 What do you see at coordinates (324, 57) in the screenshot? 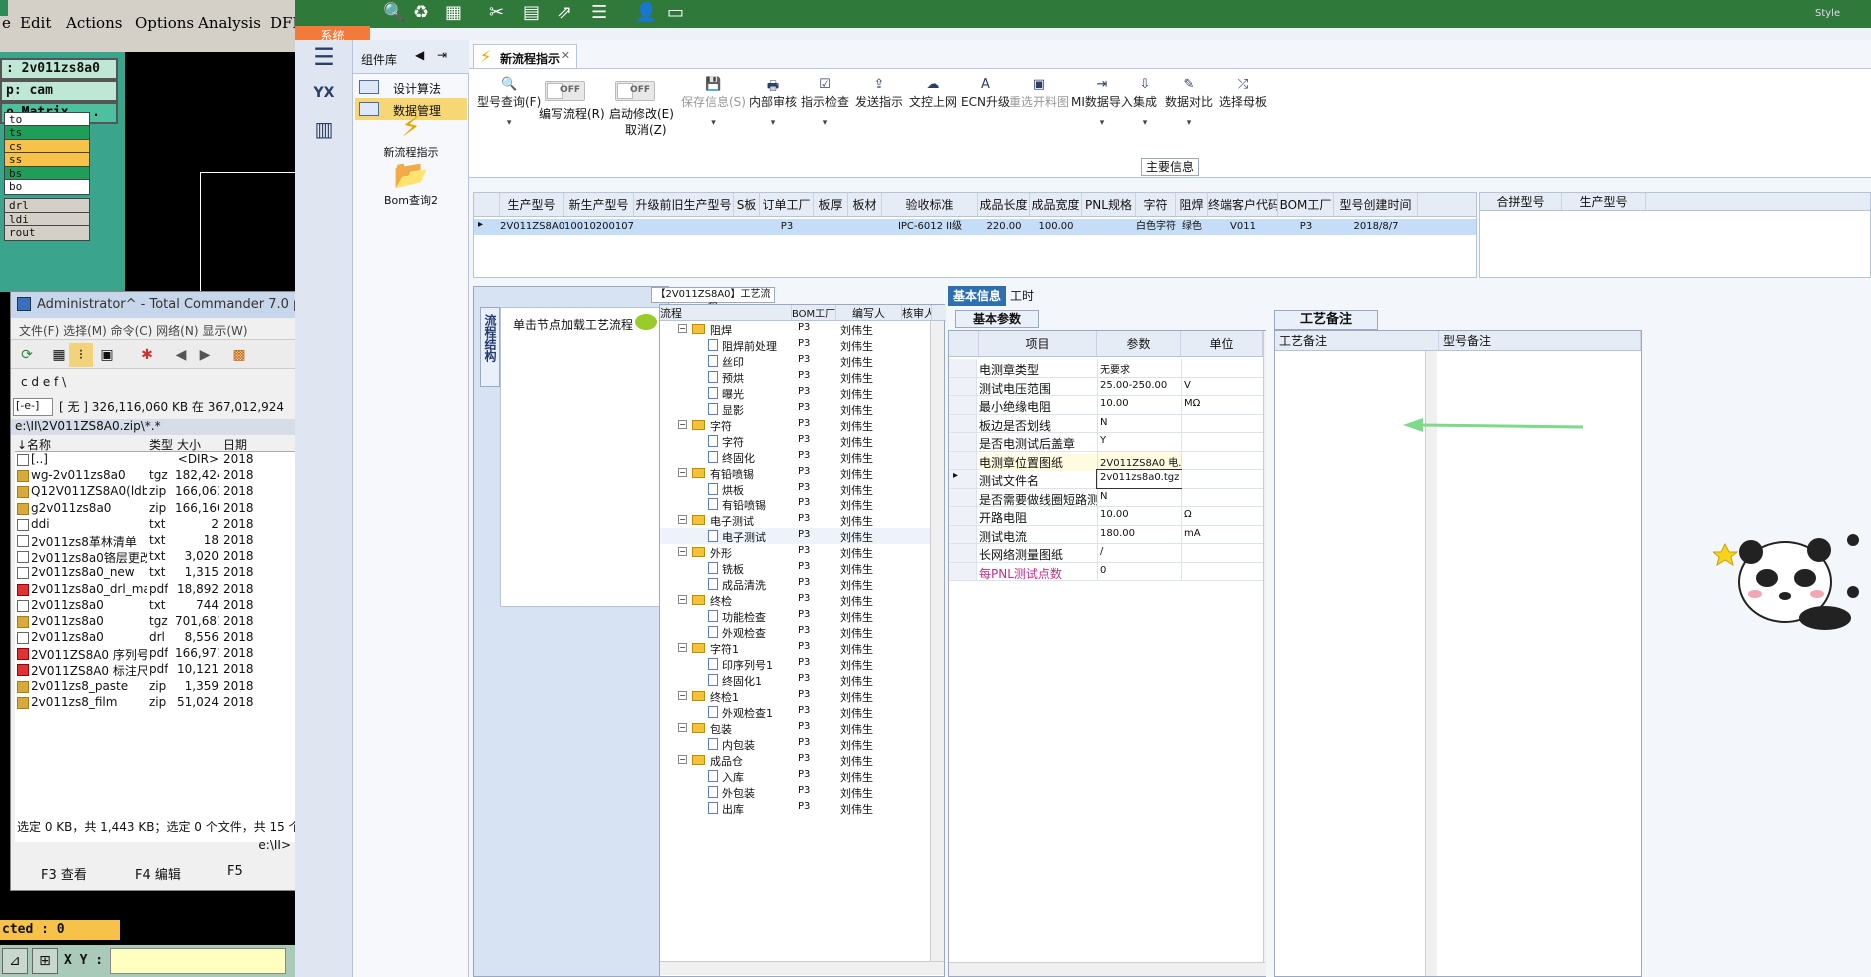
I see `menu-icon: ☰` at bounding box center [324, 57].